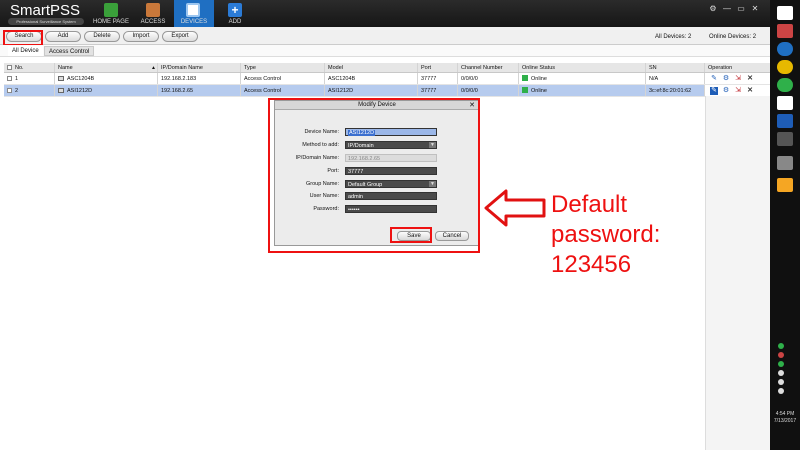  Describe the element at coordinates (235, 10) in the screenshot. I see `plus-icon: +` at that location.